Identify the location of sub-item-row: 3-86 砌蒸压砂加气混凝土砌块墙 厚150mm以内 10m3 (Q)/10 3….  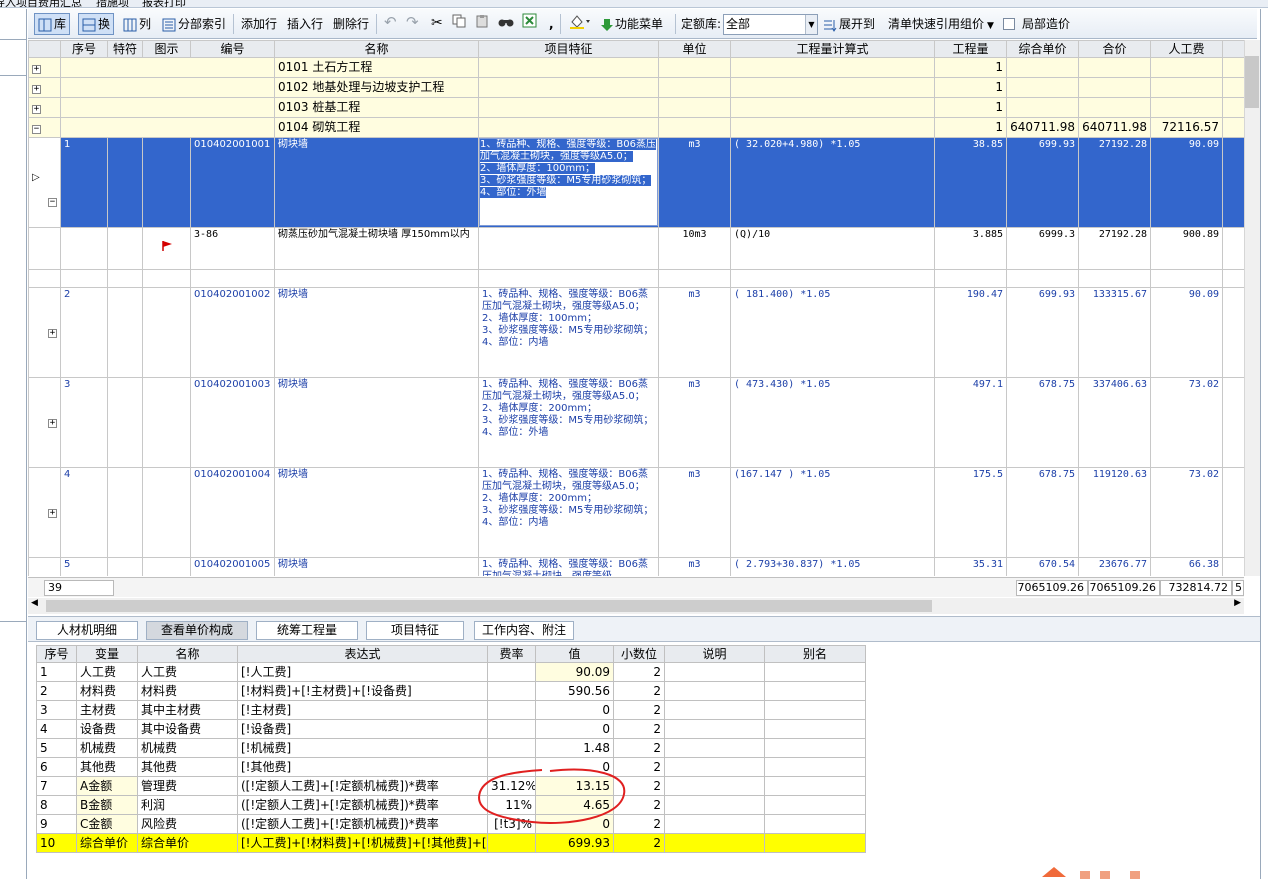
(636, 248).